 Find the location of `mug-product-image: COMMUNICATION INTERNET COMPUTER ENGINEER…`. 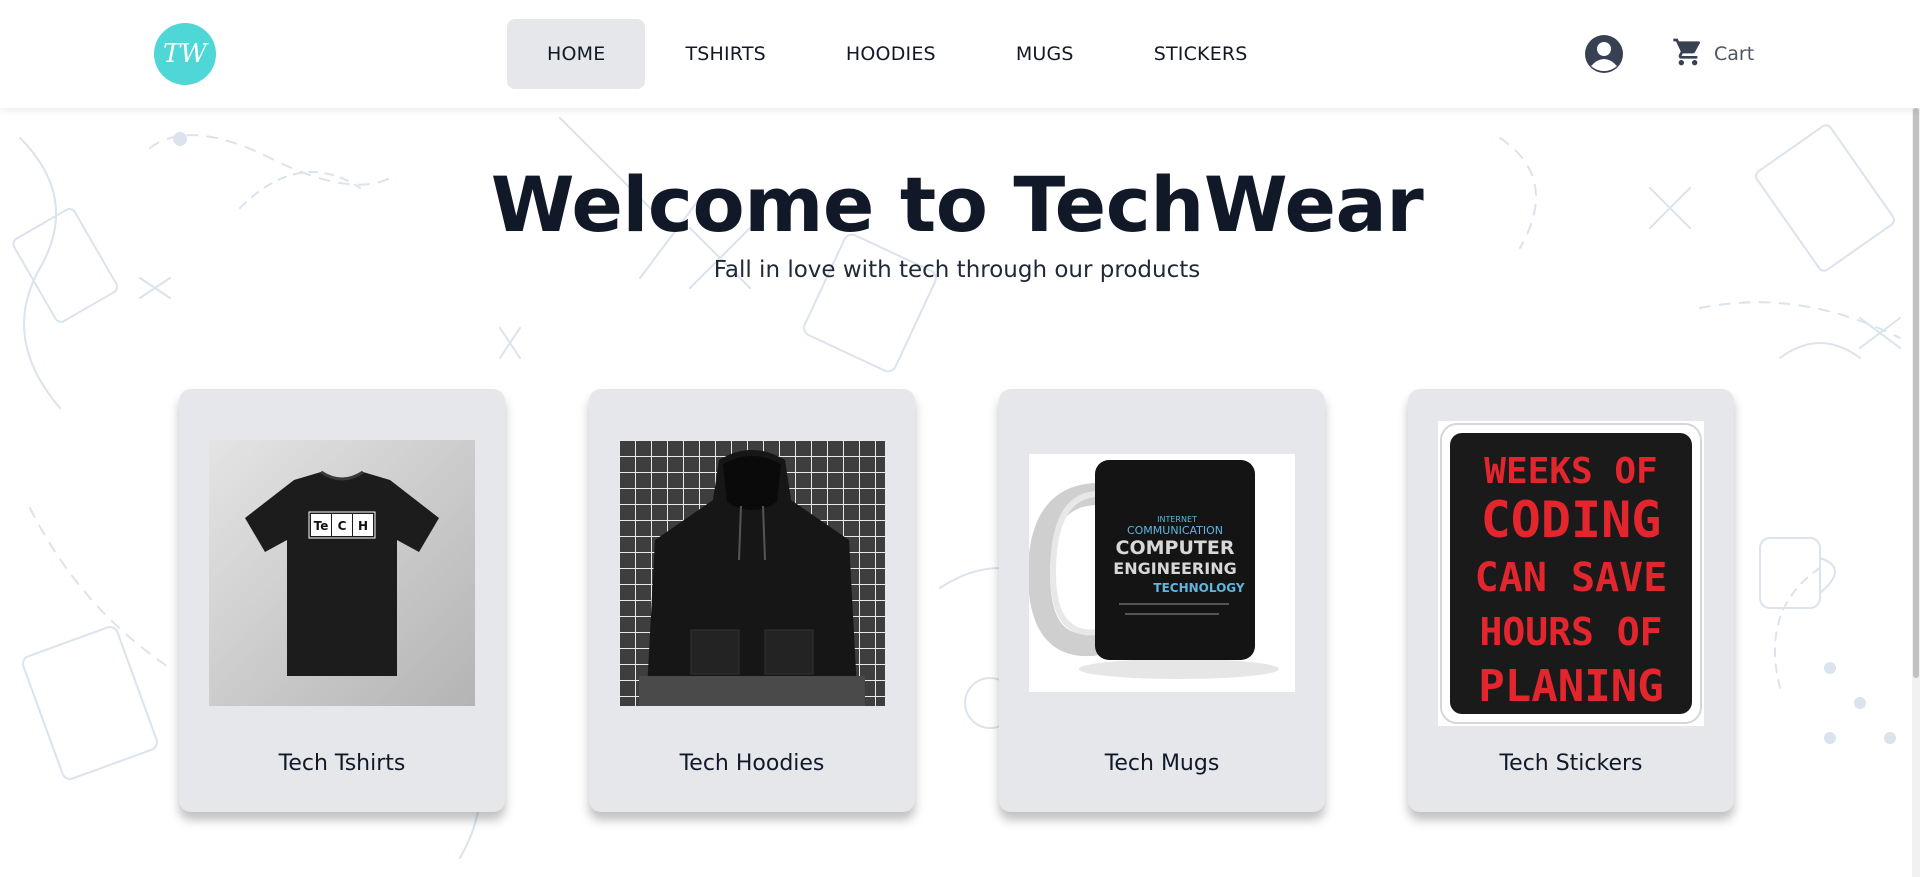

mug-product-image: COMMUNICATION INTERNET COMPUTER ENGINEER… is located at coordinates (1162, 573).